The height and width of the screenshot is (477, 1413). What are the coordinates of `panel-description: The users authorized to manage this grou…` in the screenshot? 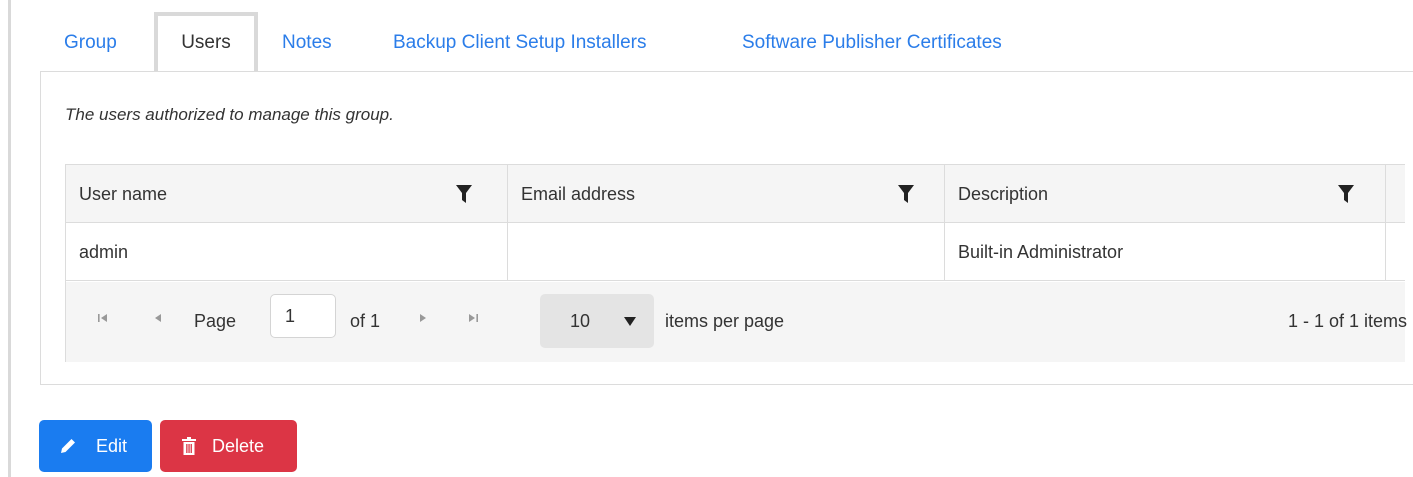 It's located at (229, 114).